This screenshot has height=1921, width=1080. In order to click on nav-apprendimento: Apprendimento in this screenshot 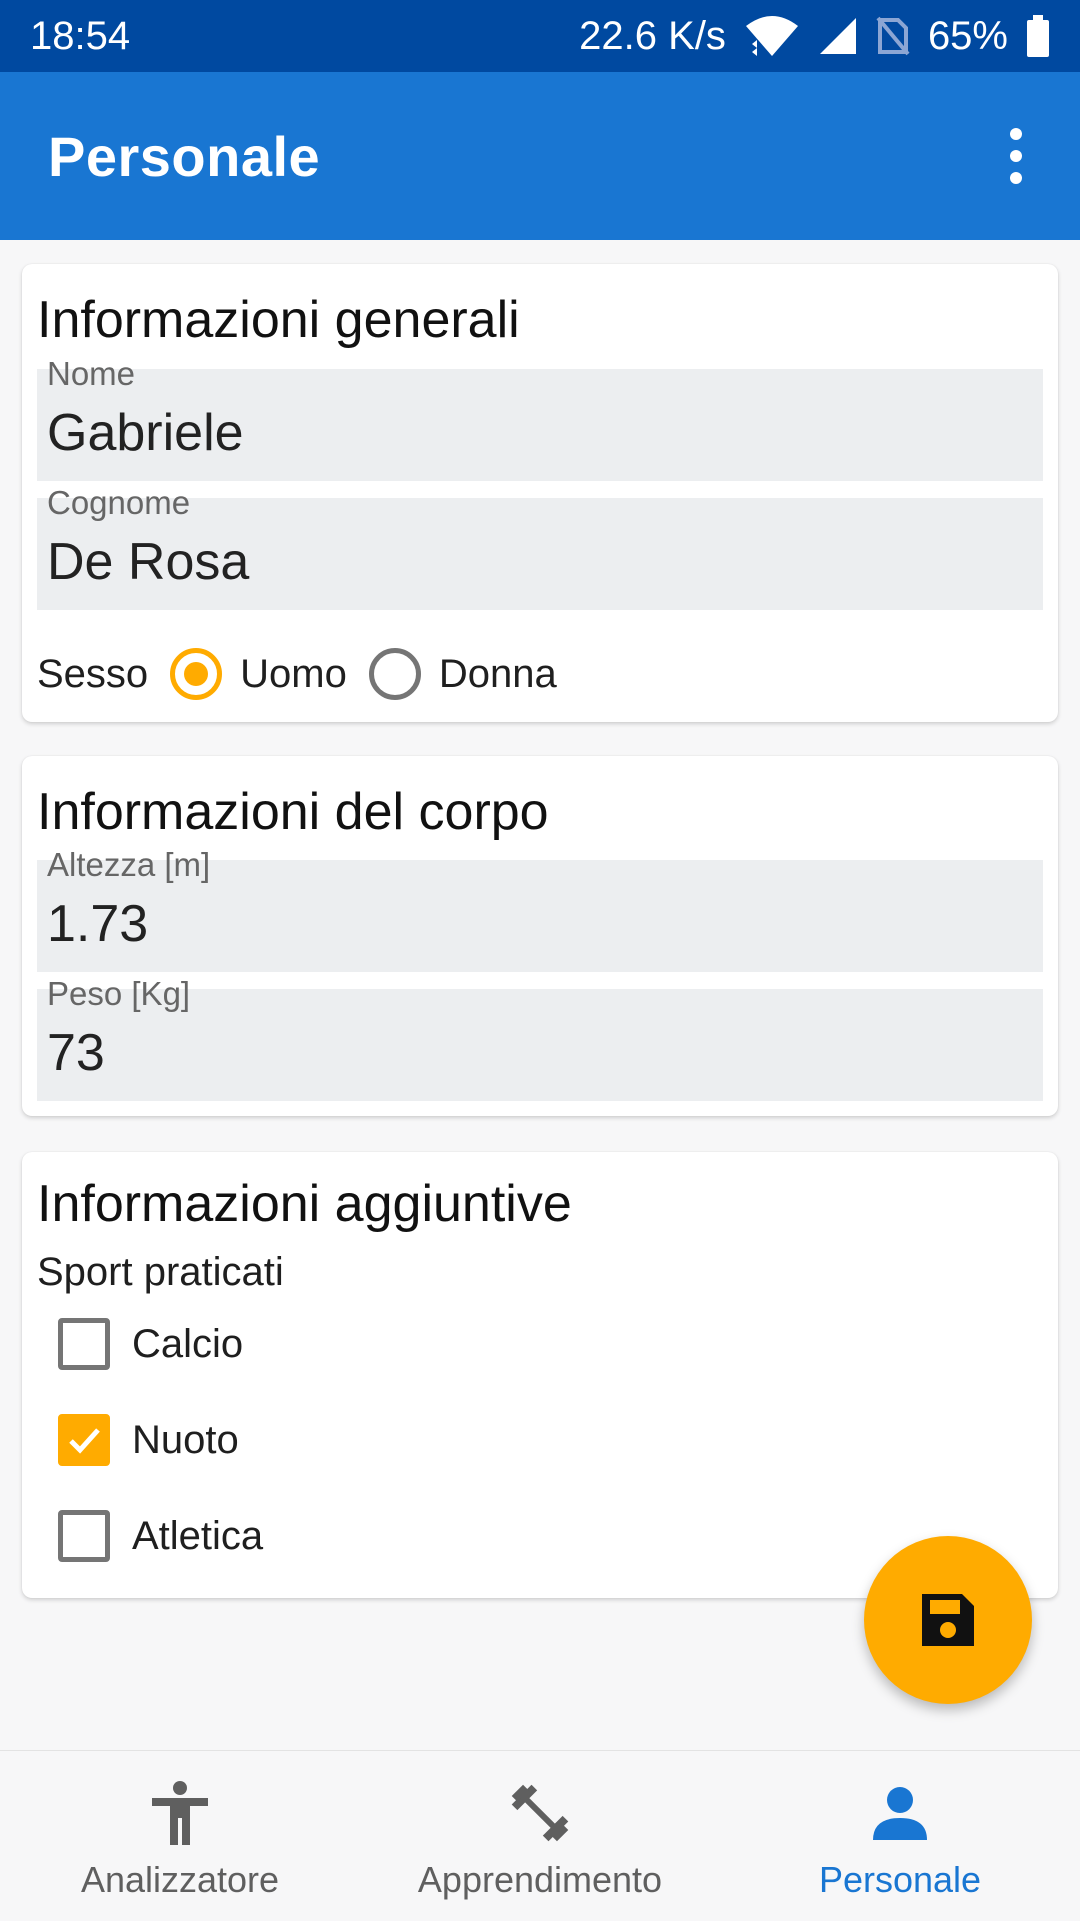, I will do `click(540, 1836)`.